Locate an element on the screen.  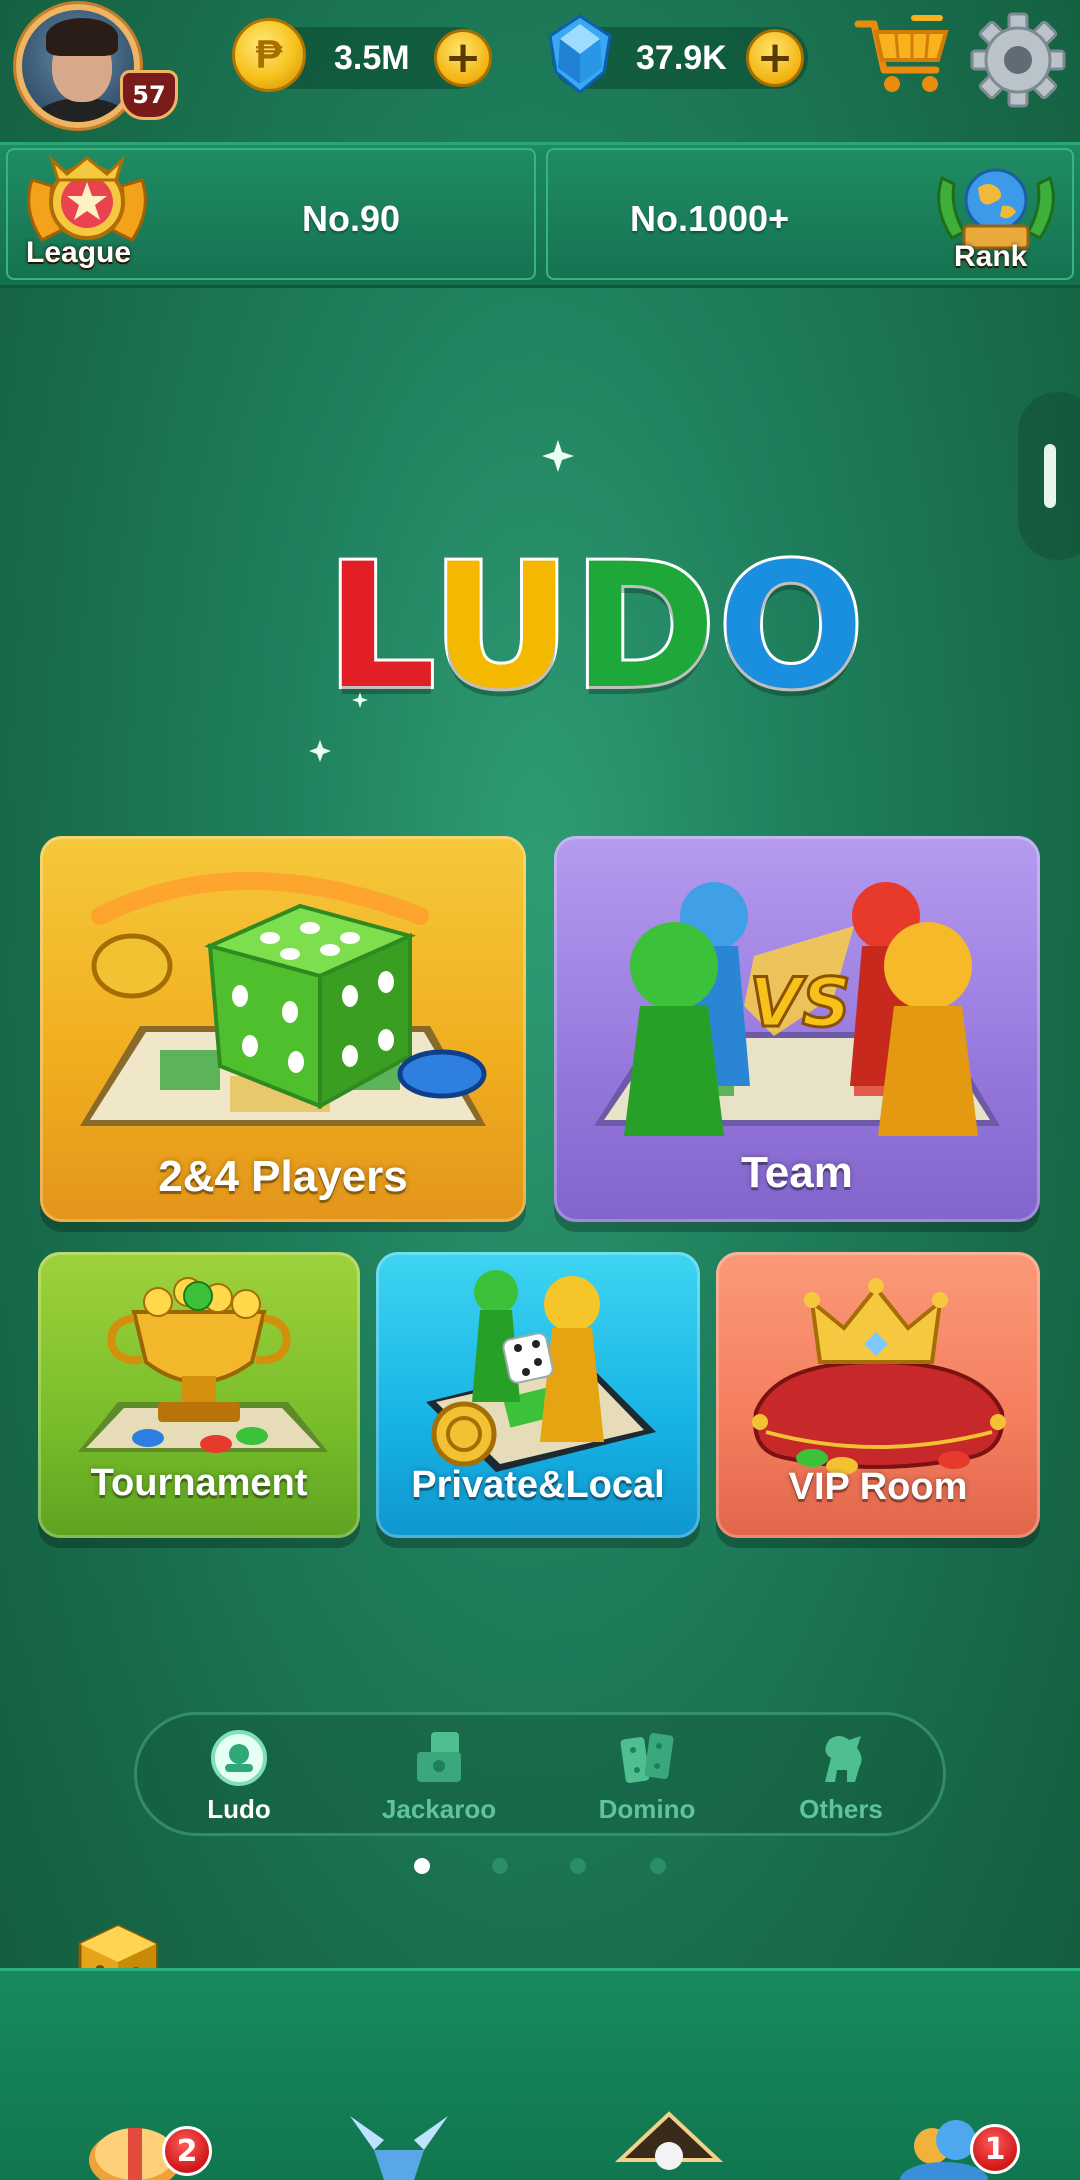
tab-others-label: Others is located at coordinates (841, 1809).